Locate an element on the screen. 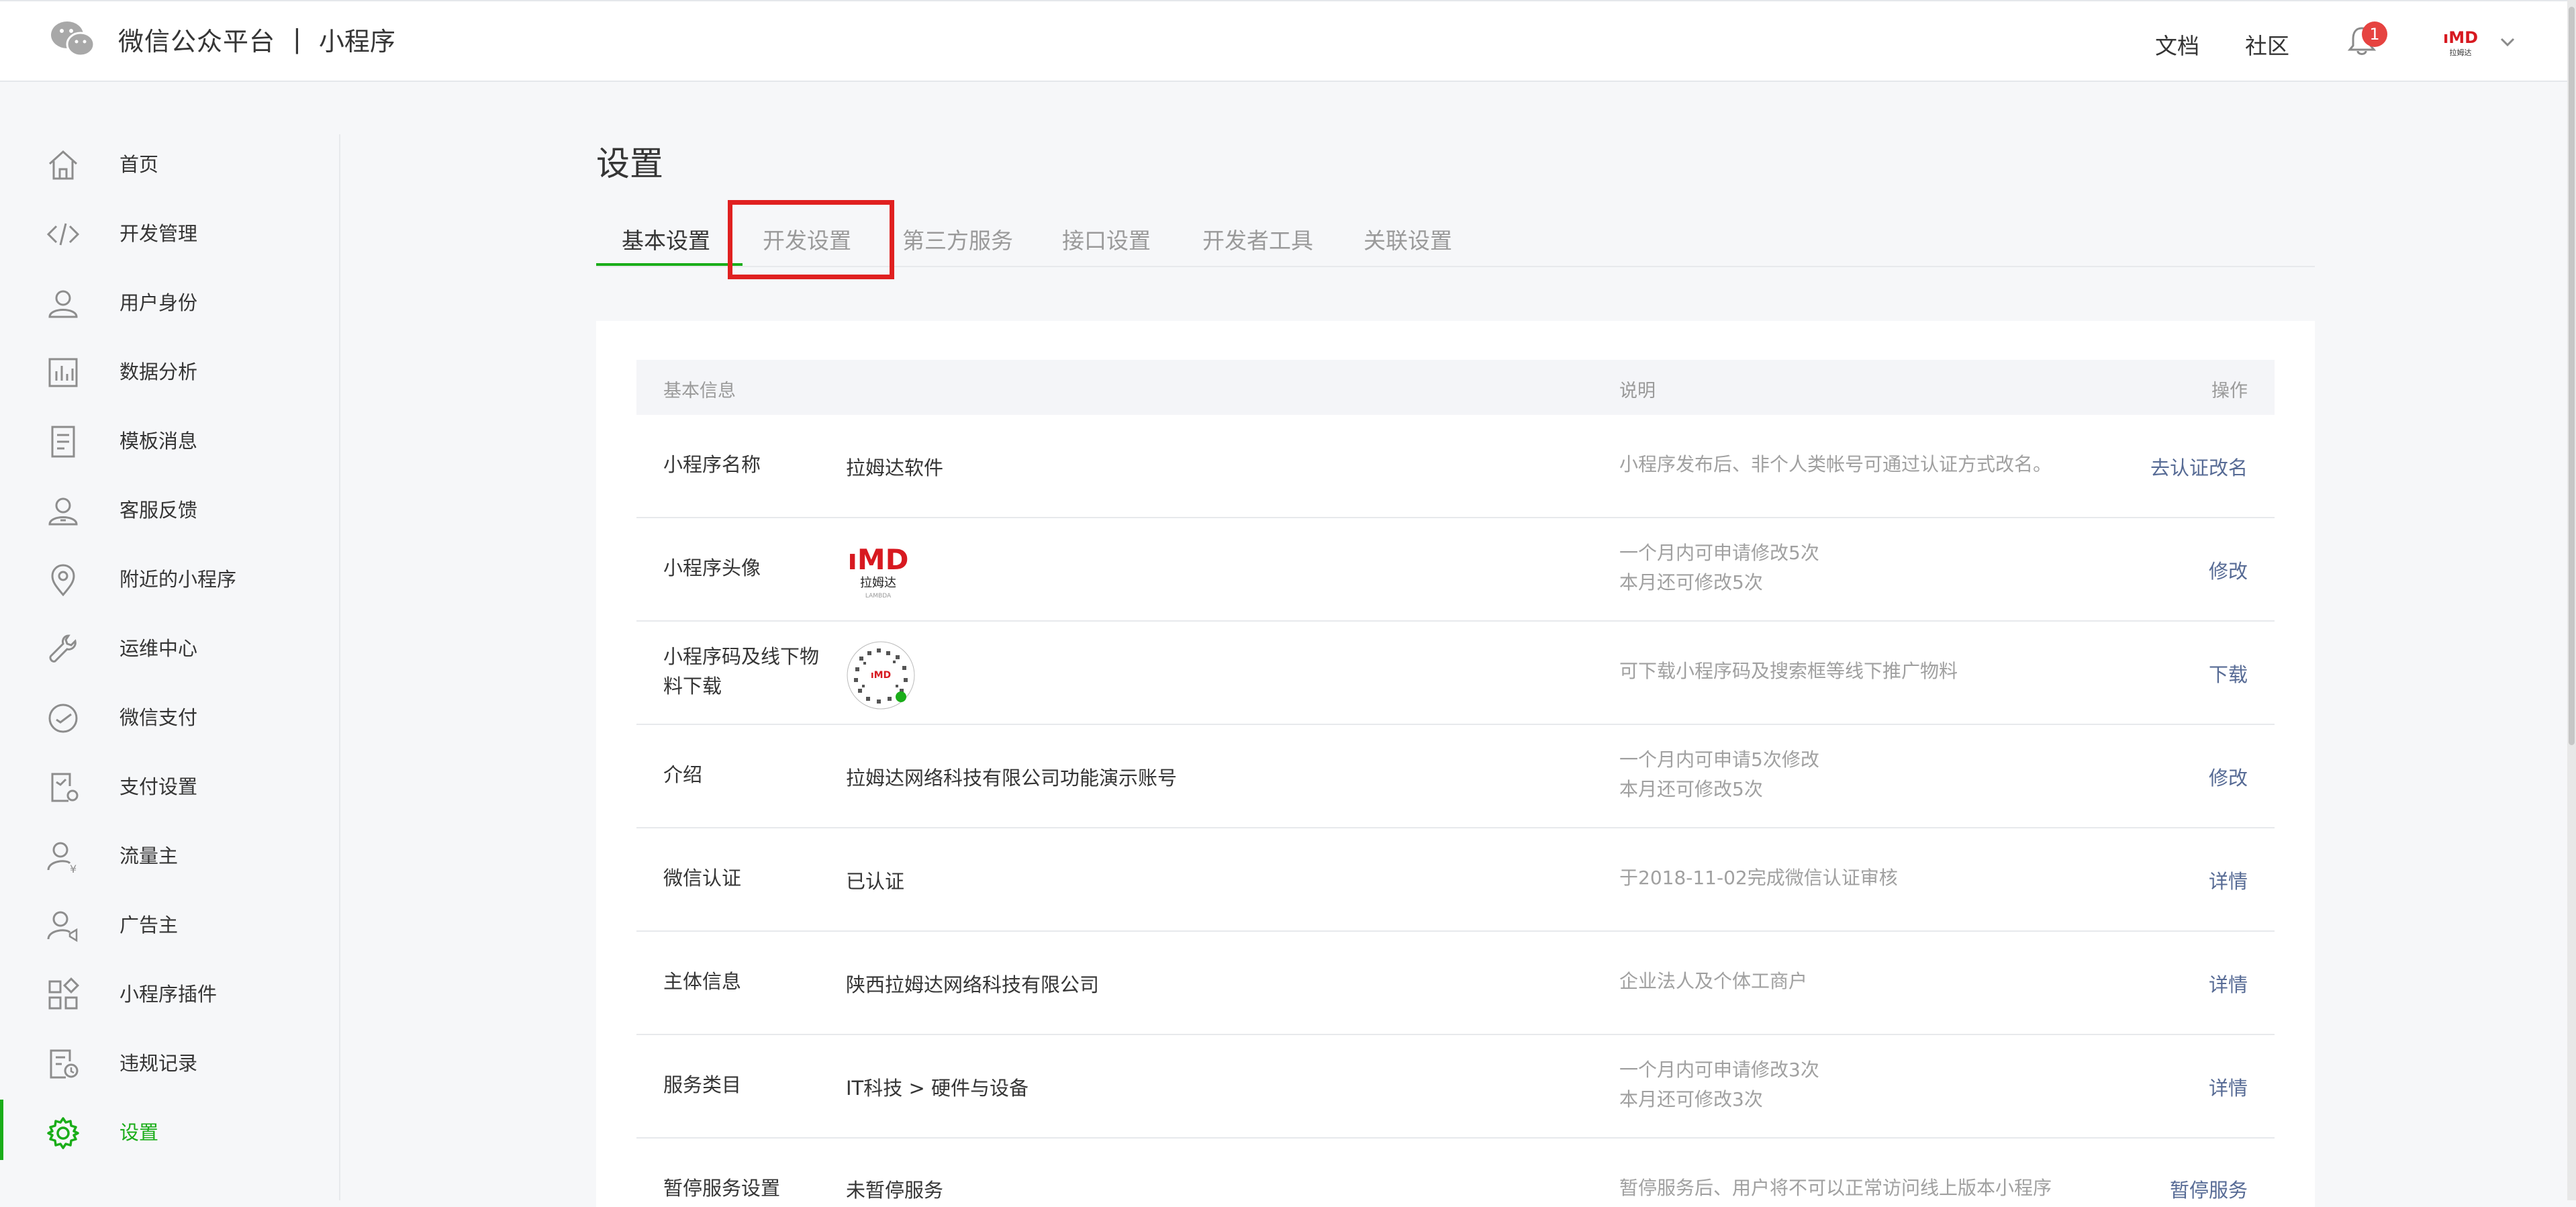 The width and height of the screenshot is (2576, 1207). sidebar-item-ops-center: 运维中心 is located at coordinates (169, 647).